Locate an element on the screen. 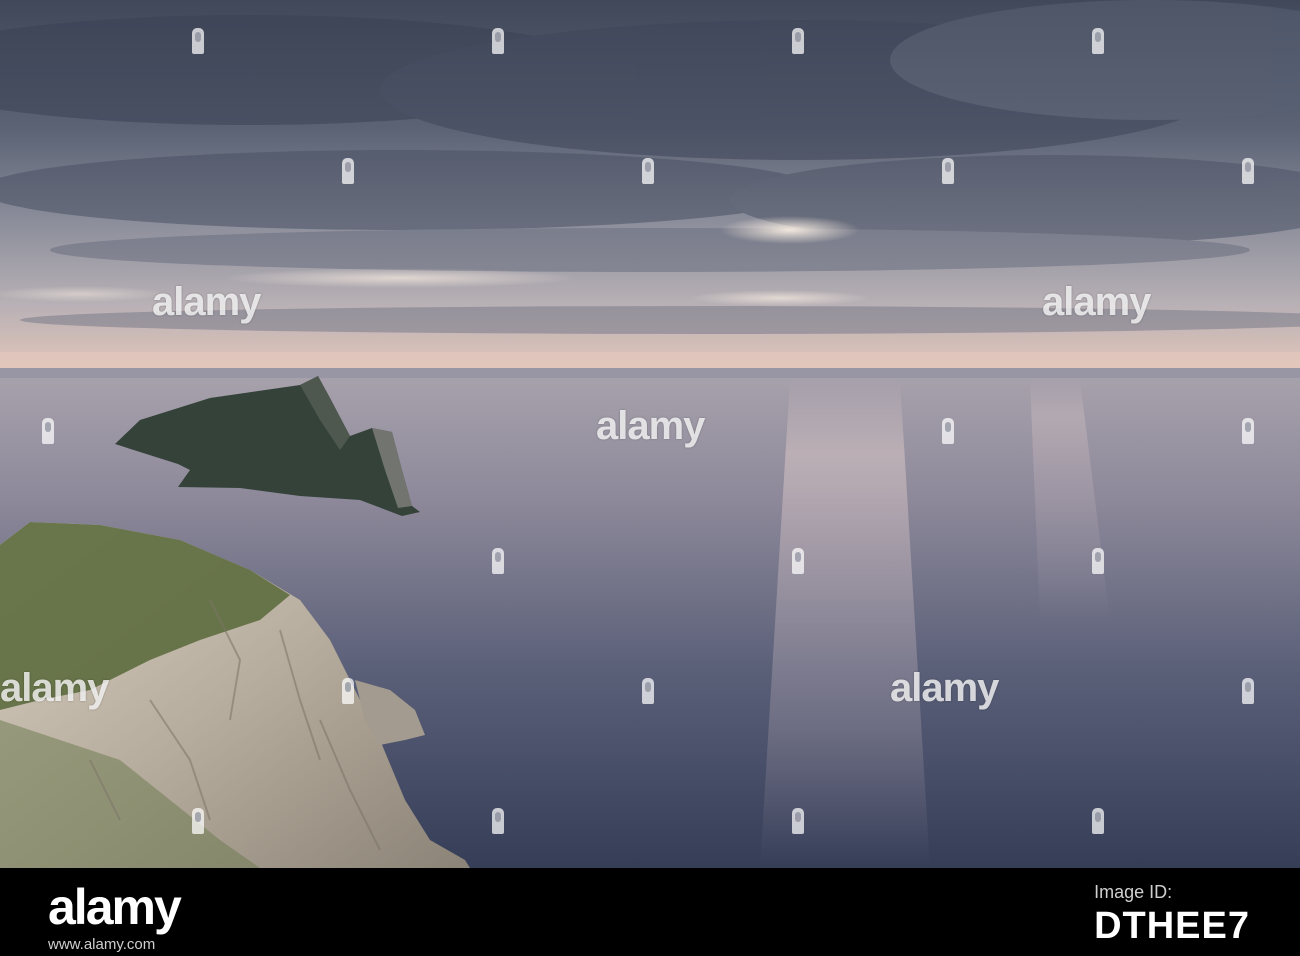  image-id-block: Image ID: DTHEE7 is located at coordinates (1172, 915).